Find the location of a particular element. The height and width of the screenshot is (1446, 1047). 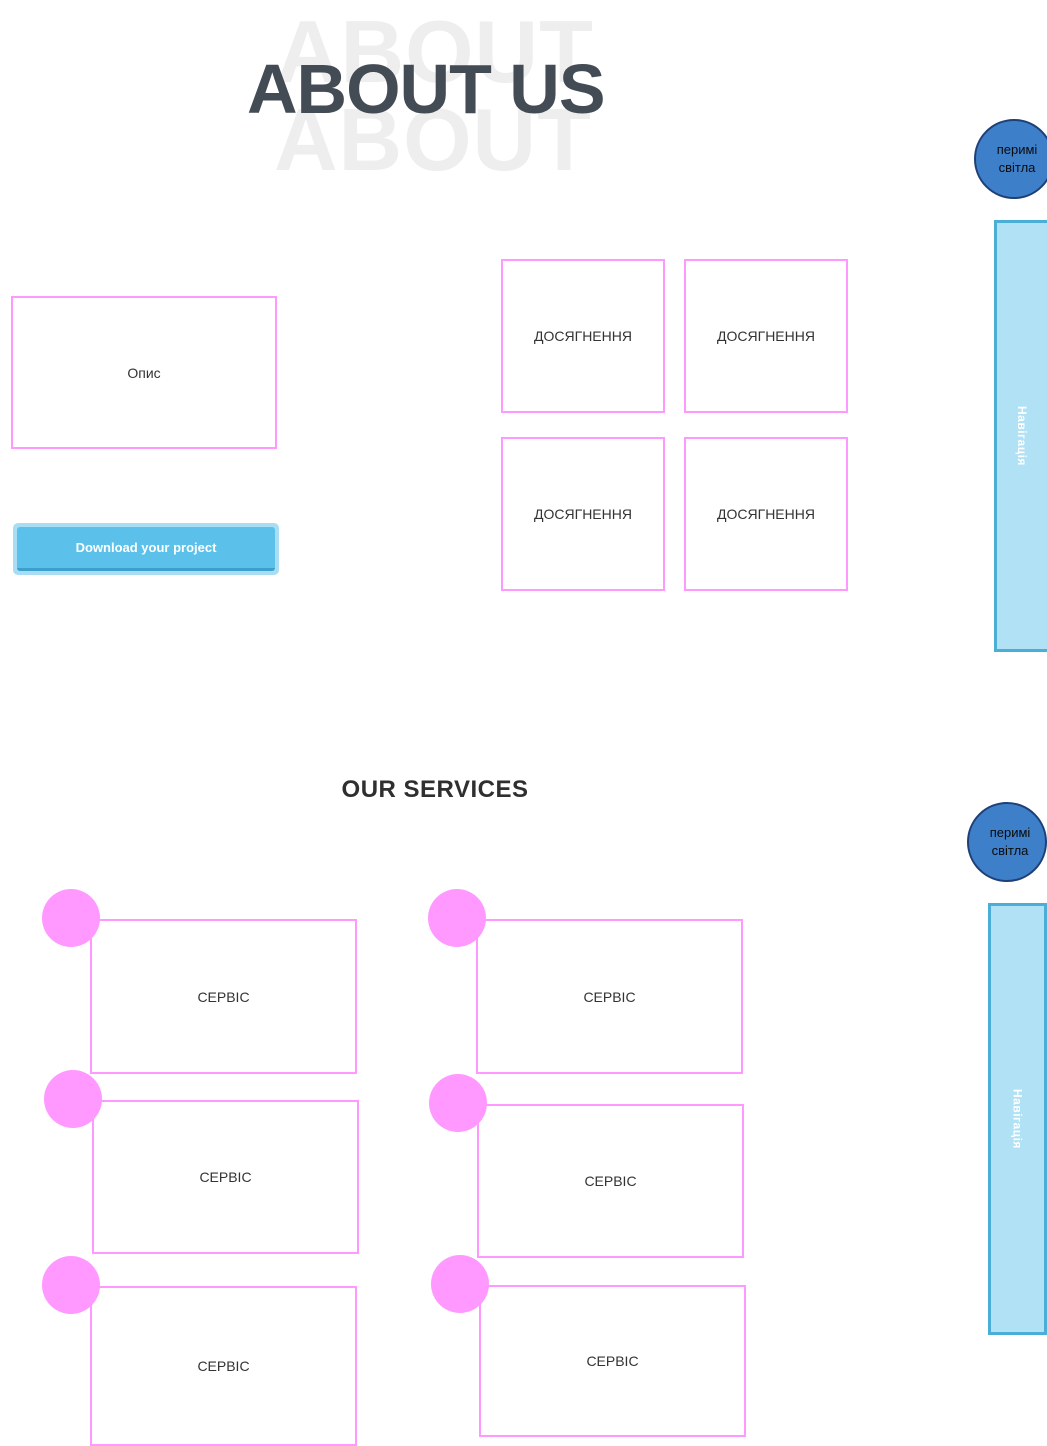

description-box: Опис is located at coordinates (144, 372).